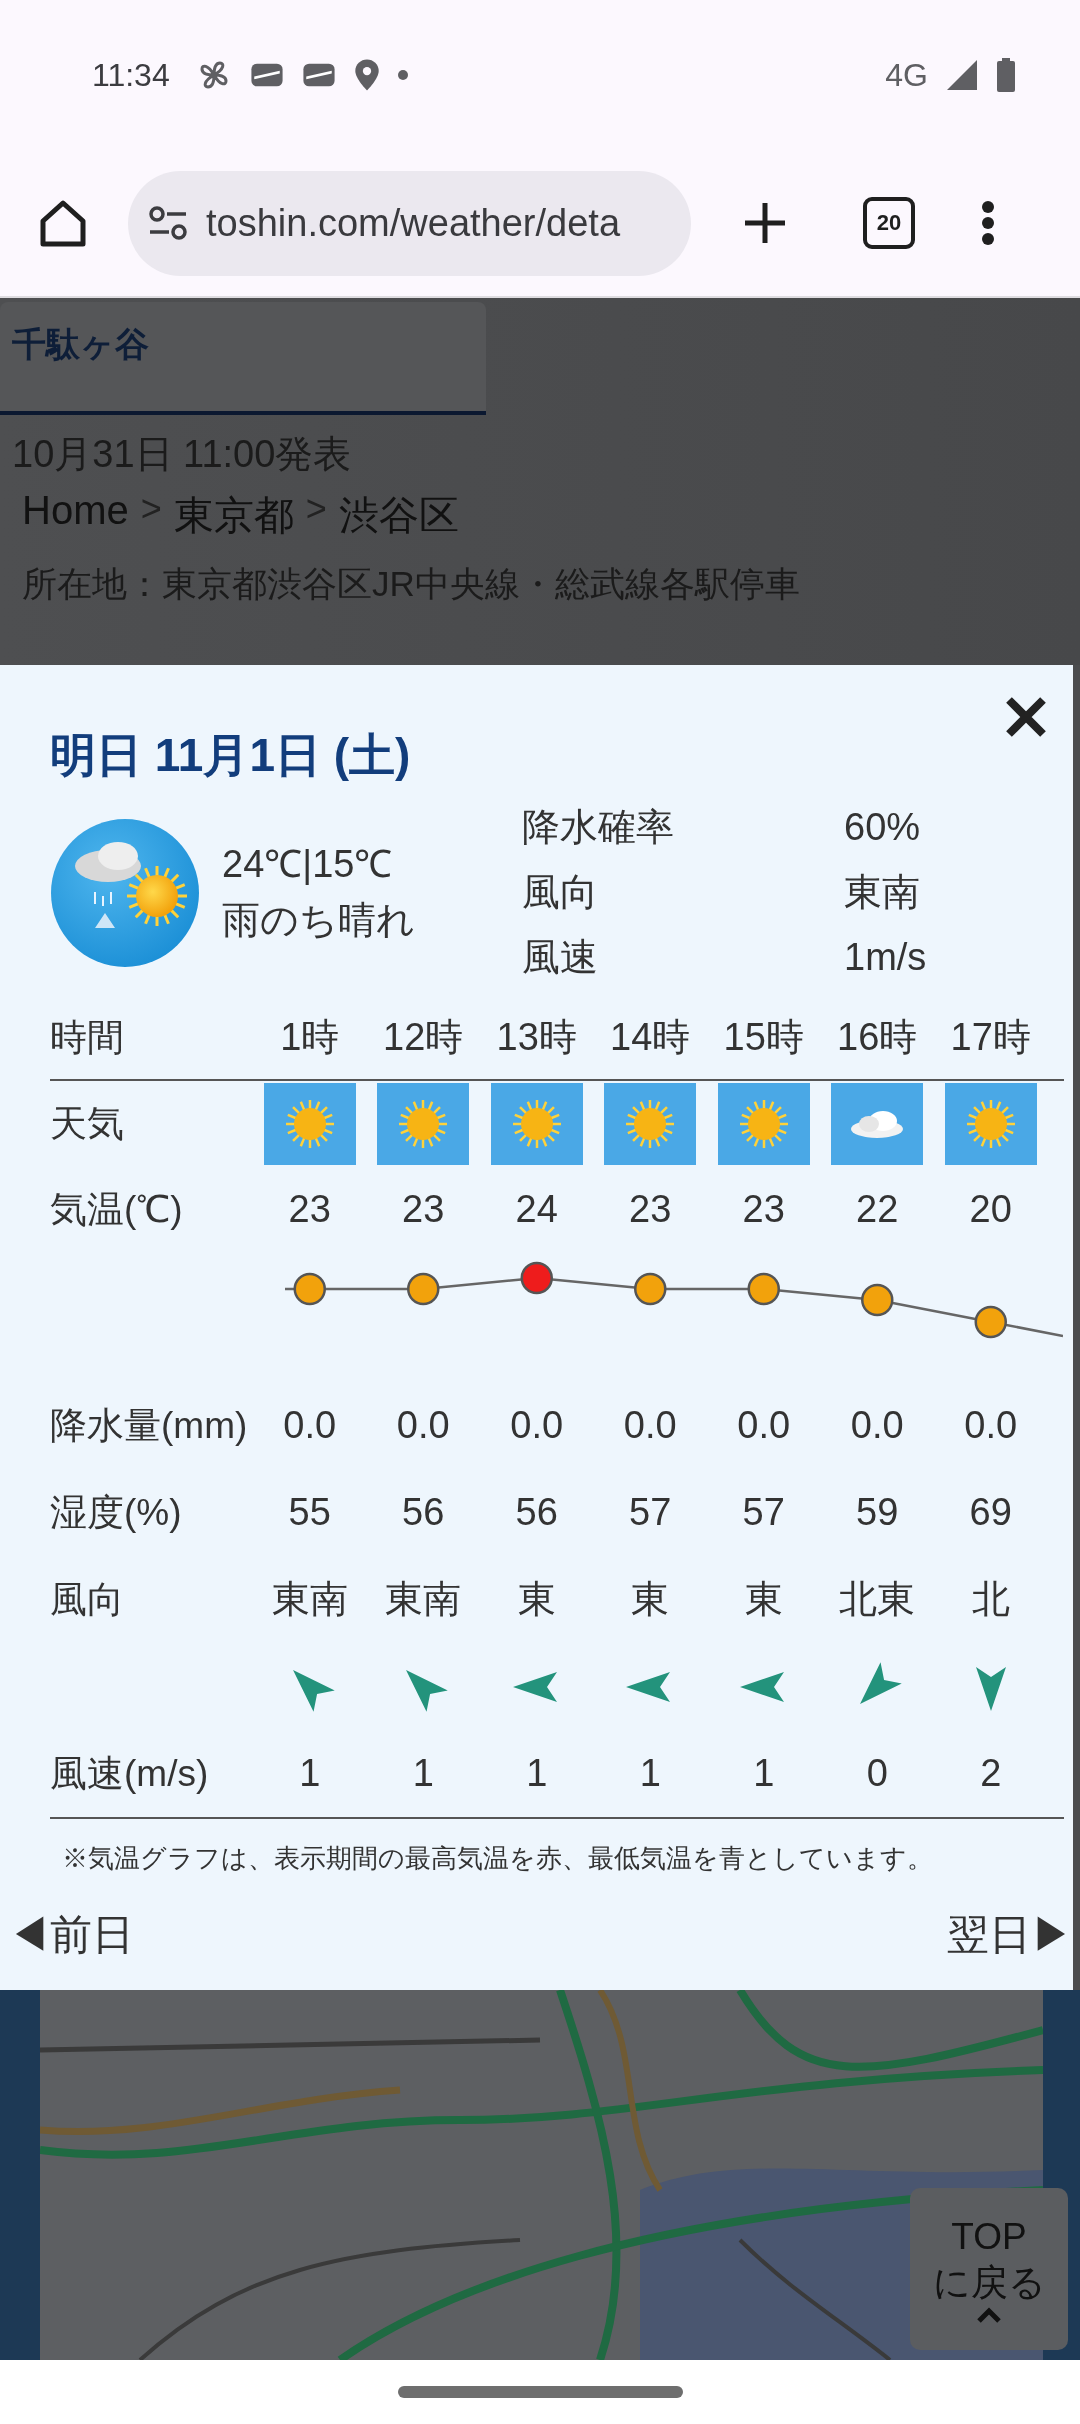 The image size is (1080, 2424). Describe the element at coordinates (598, 827) in the screenshot. I see `detail-label: 降水確率` at that location.